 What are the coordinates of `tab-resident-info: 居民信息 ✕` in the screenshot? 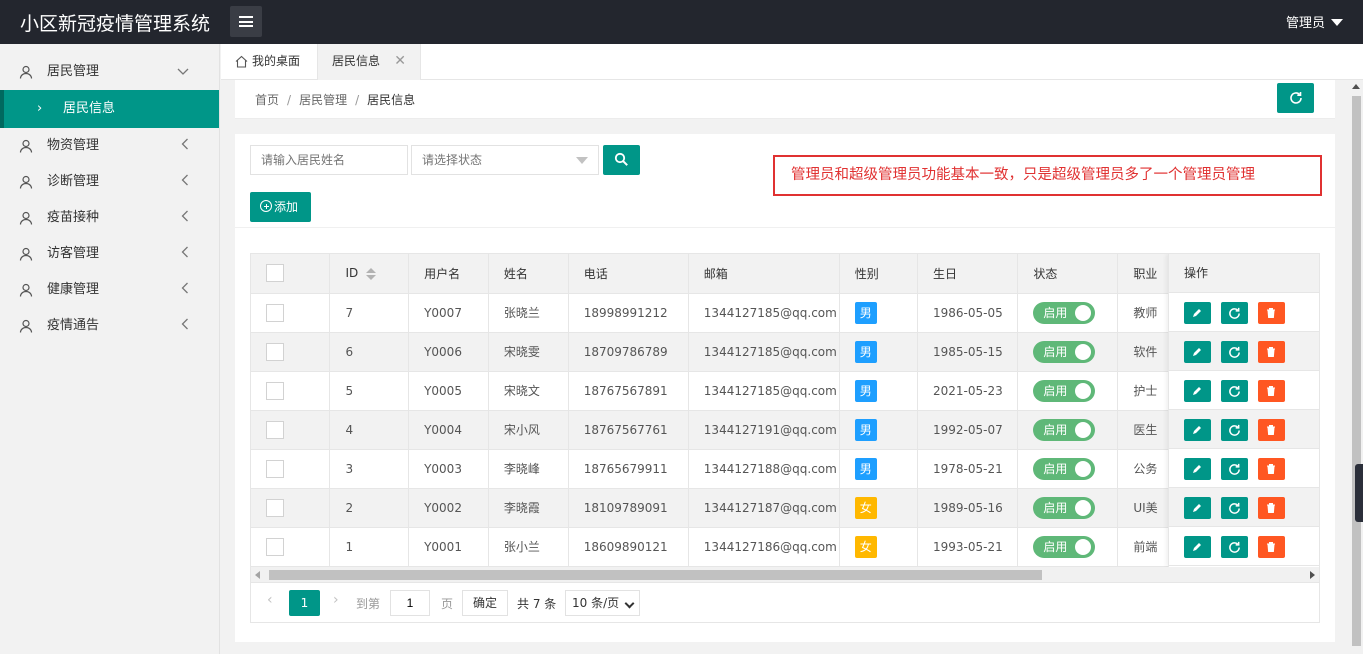 It's located at (369, 62).